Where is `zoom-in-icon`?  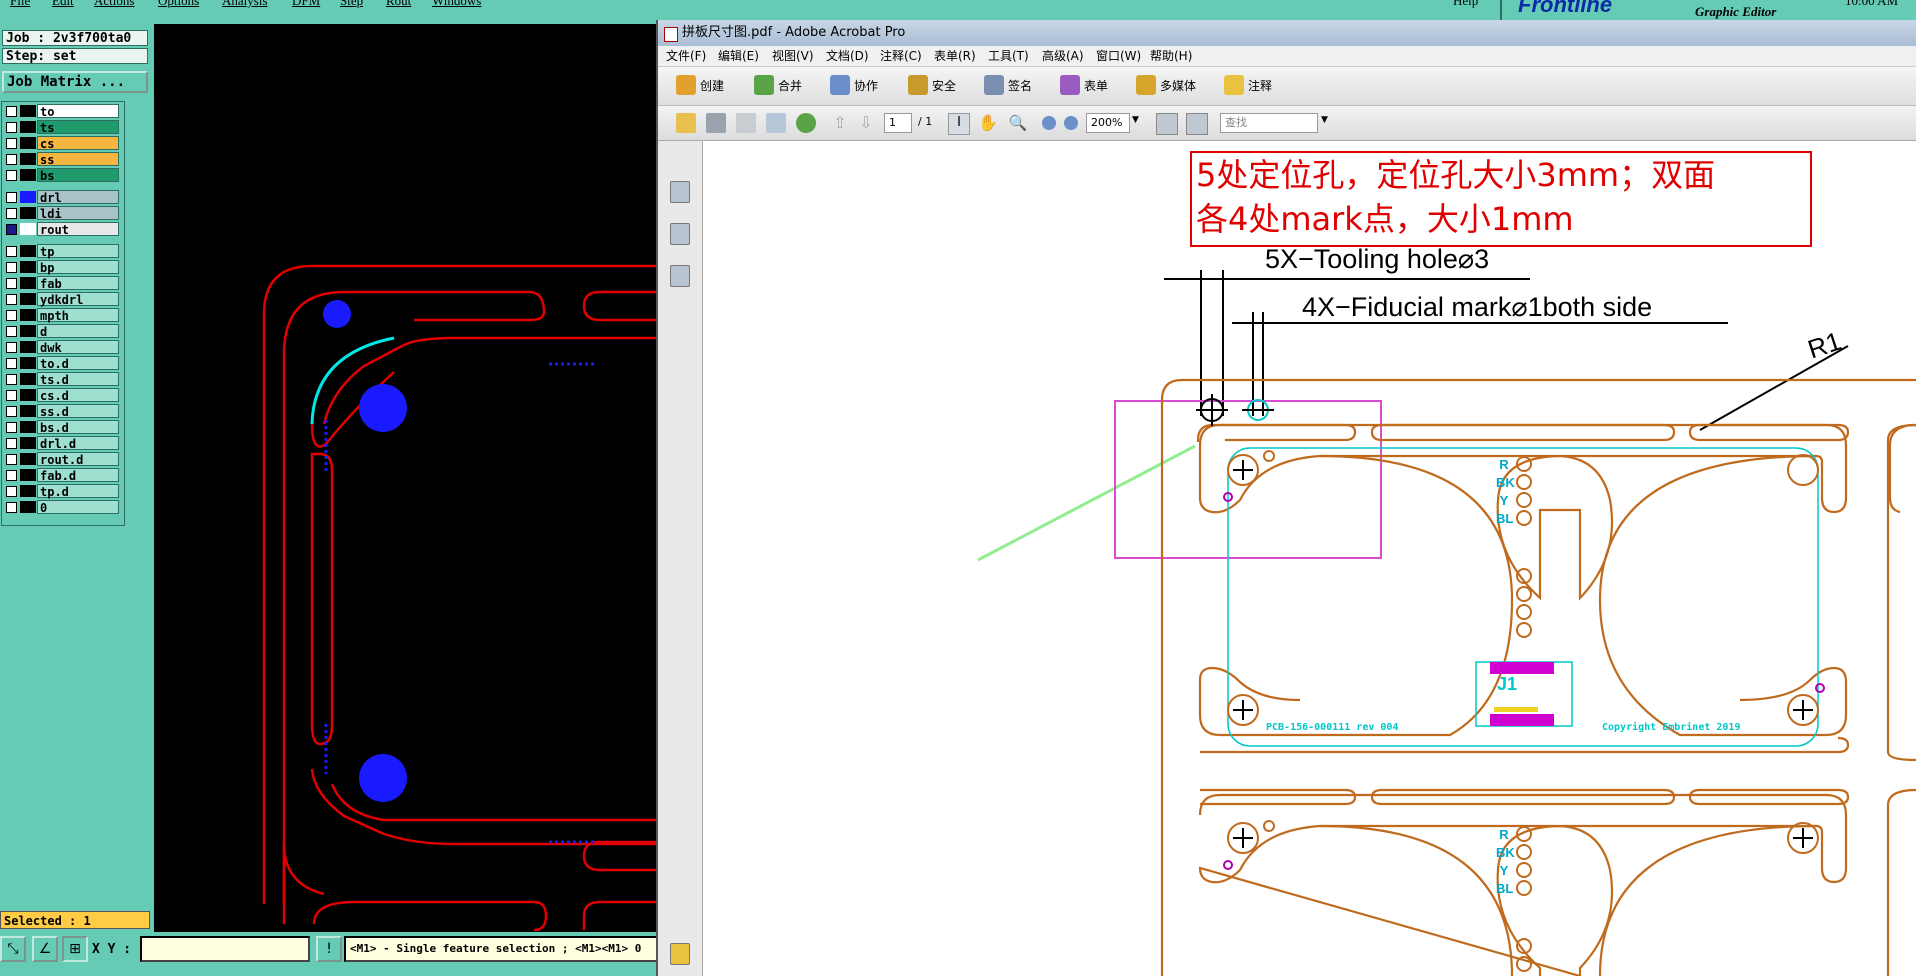 zoom-in-icon is located at coordinates (1071, 123).